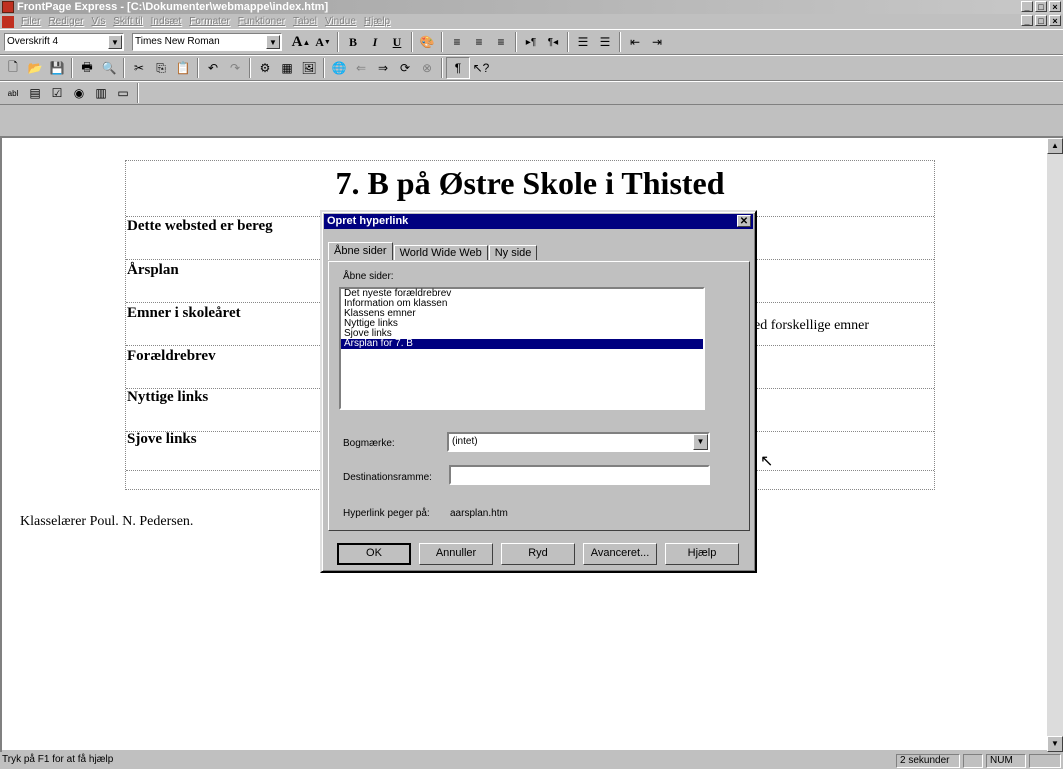 Image resolution: width=1063 pixels, height=769 pixels. Describe the element at coordinates (1055, 6) in the screenshot. I see `close-button: ×` at that location.